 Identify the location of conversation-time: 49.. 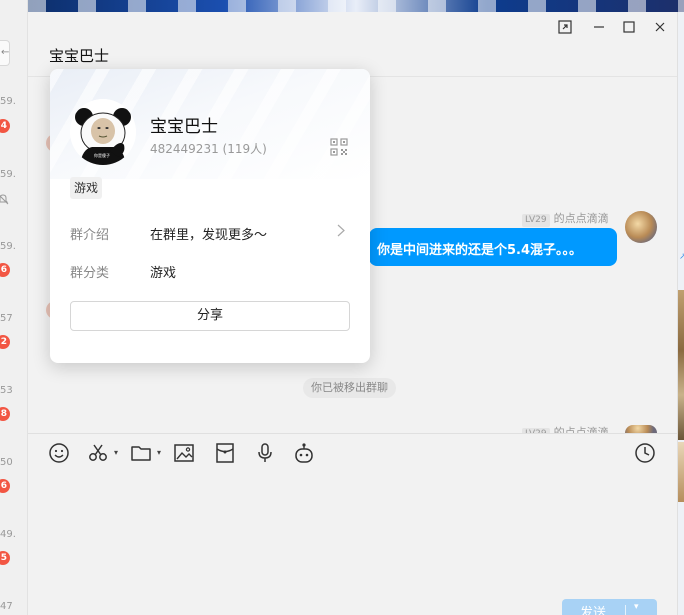
(8, 534).